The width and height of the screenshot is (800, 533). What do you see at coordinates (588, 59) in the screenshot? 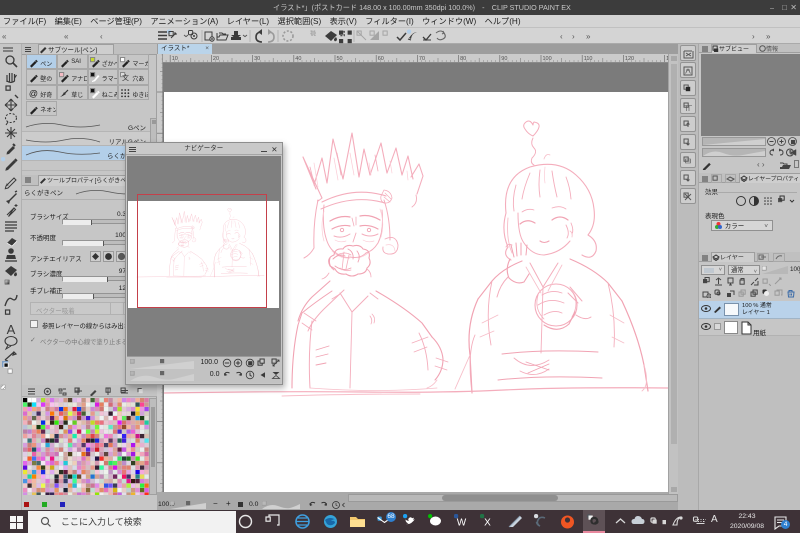
I see `svg-text: 110` at bounding box center [588, 59].